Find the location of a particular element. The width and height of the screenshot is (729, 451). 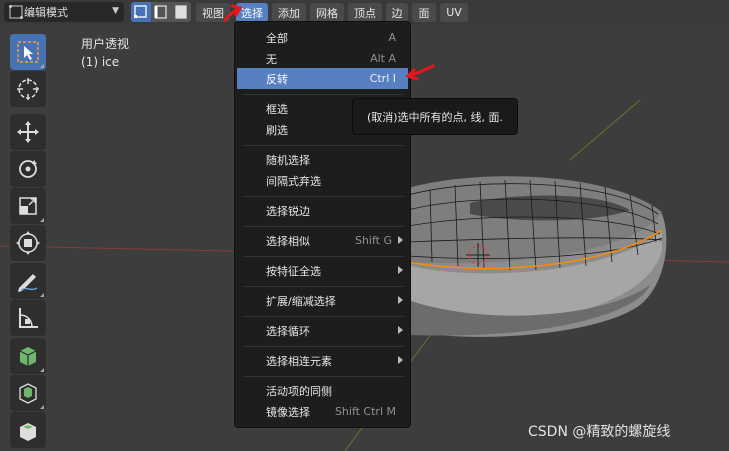

menu-edge: 边 is located at coordinates (397, 12).